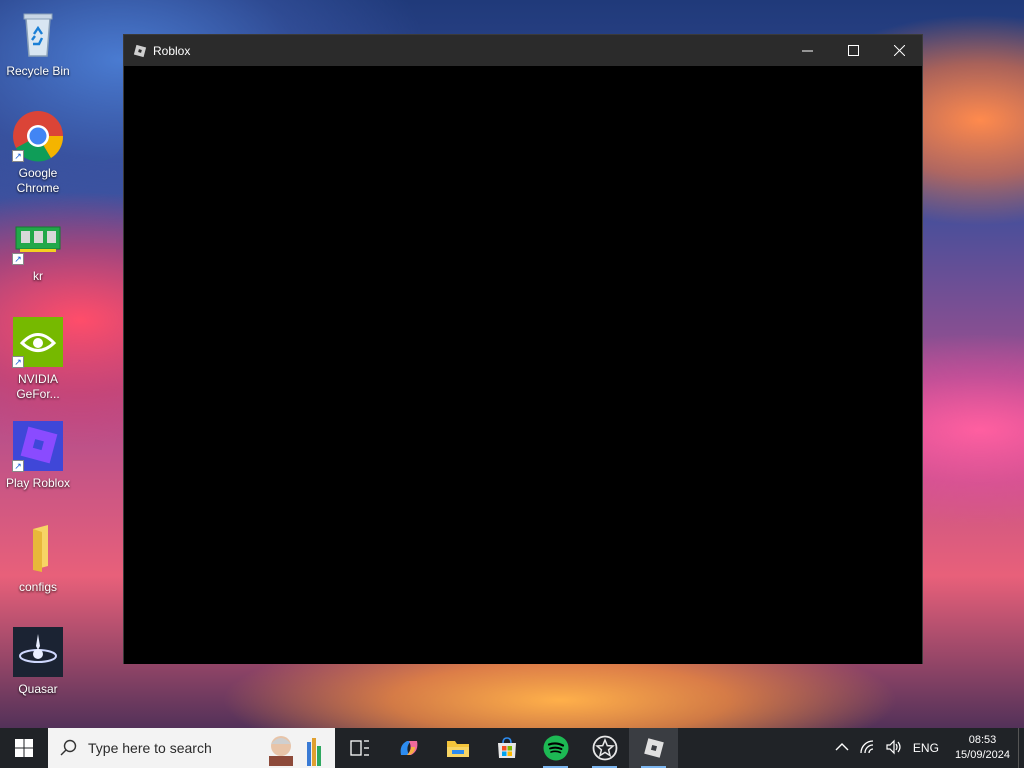 The image size is (1024, 768). What do you see at coordinates (38, 652) in the screenshot?
I see `quasar-icon` at bounding box center [38, 652].